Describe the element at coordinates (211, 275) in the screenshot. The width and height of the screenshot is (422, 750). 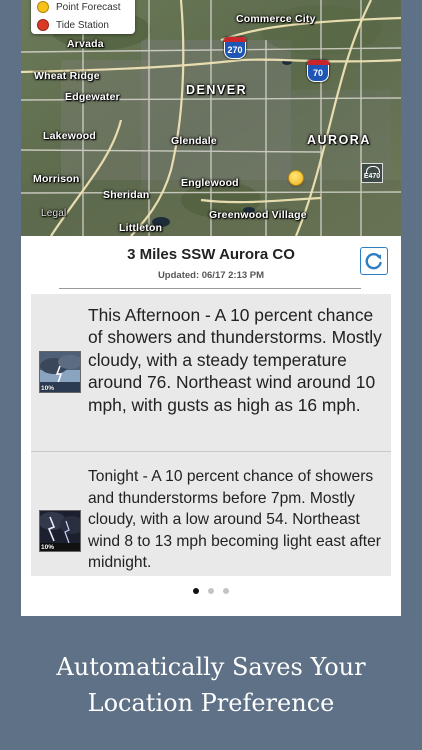
I see `updated-timestamp: Updated: 06/17 2:13 PM` at that location.